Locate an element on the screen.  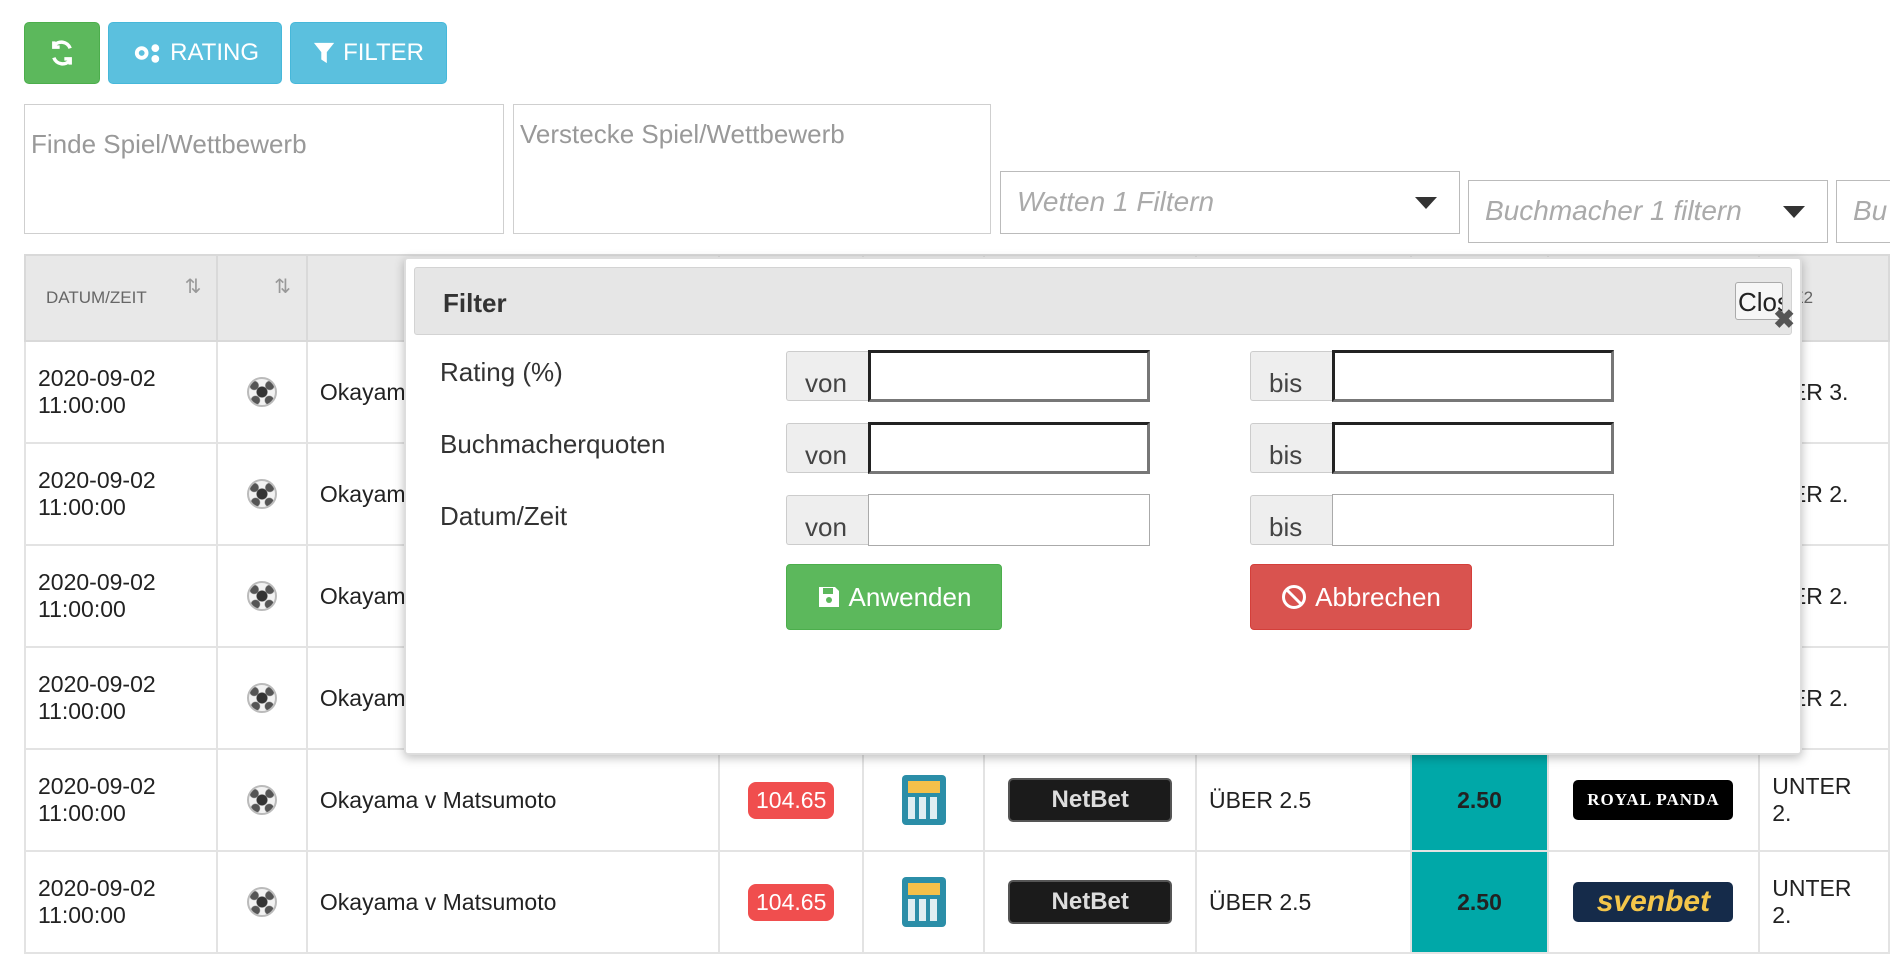
refresh-button is located at coordinates (62, 53).